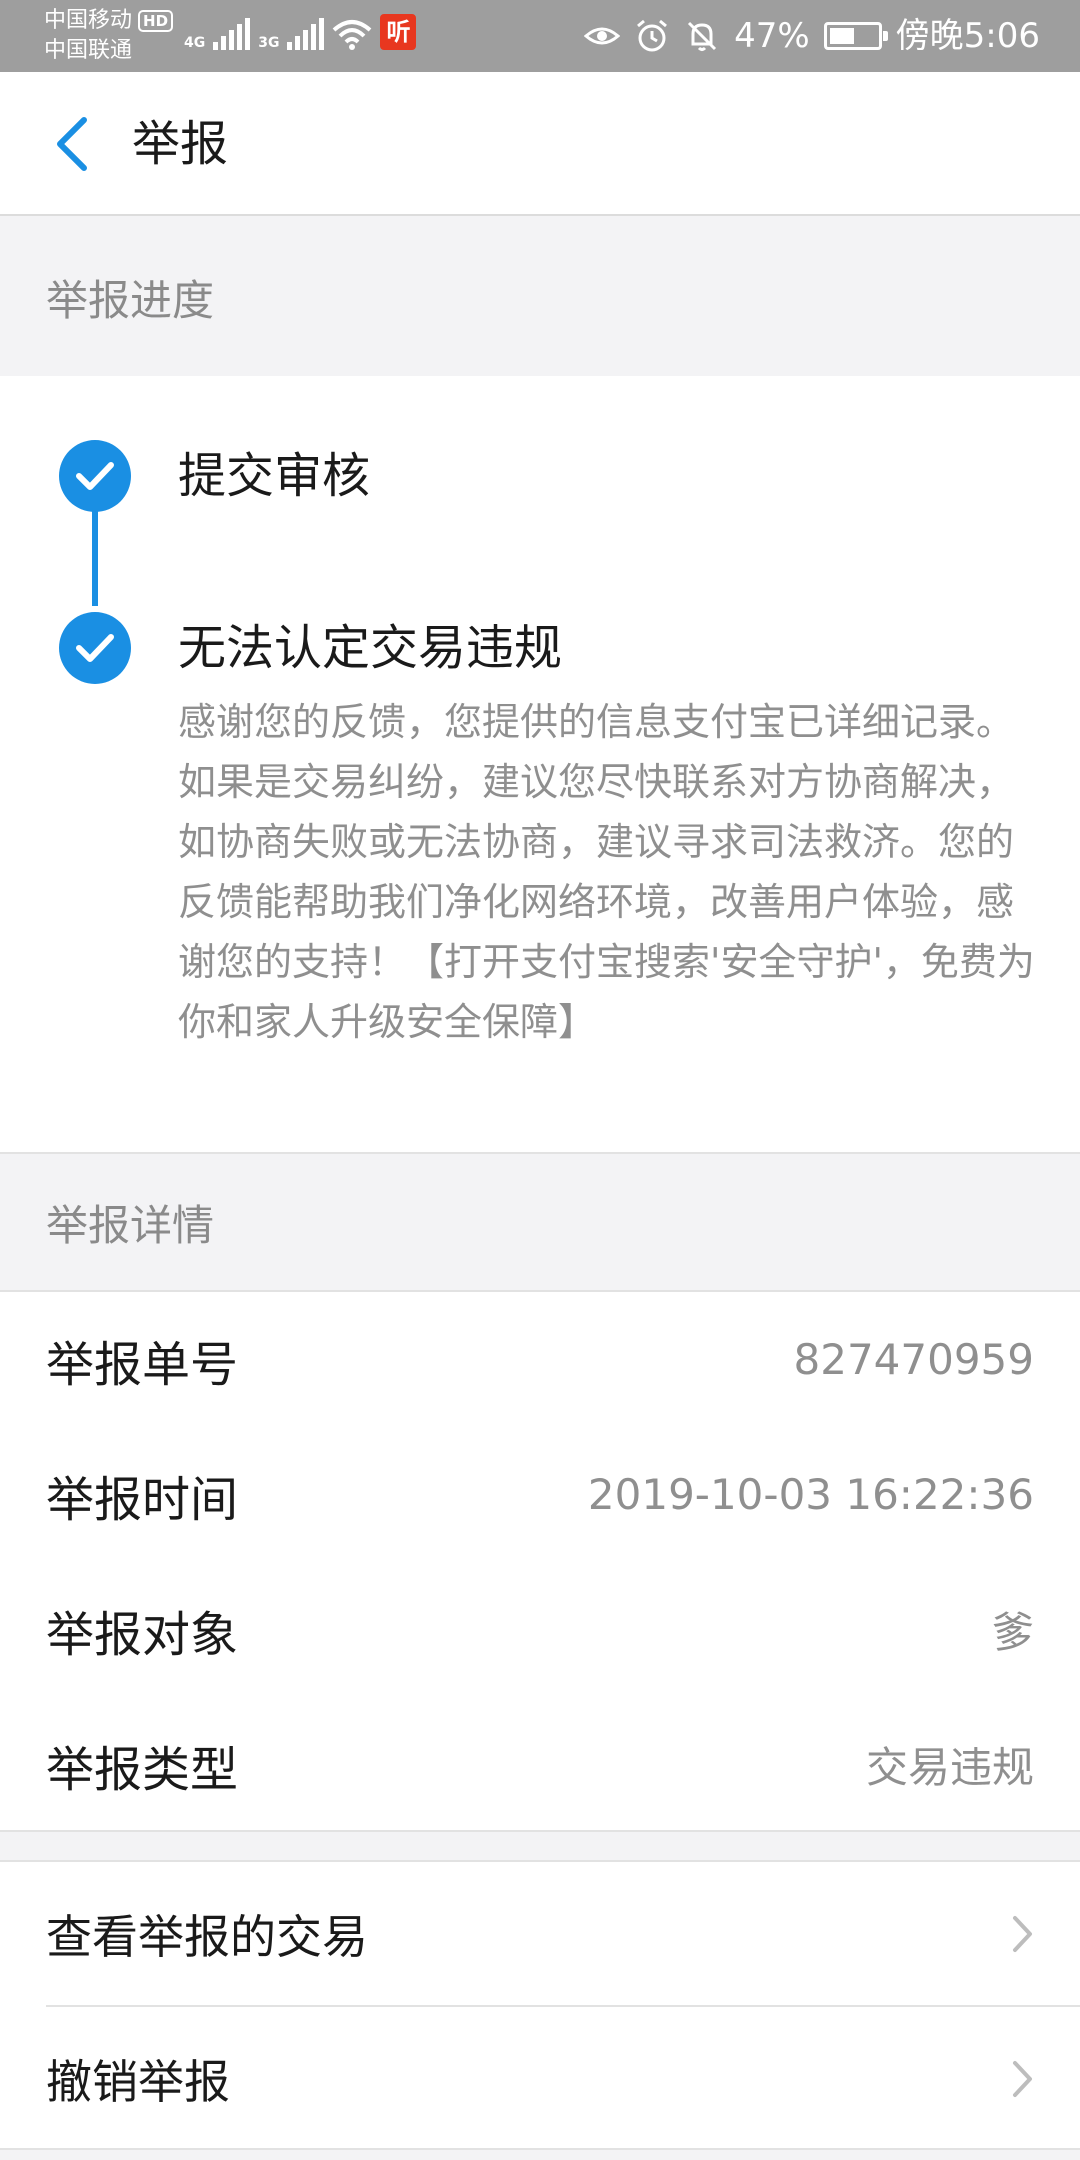  What do you see at coordinates (540, 2078) in the screenshot?
I see `cancel-report-button: 撤销举报` at bounding box center [540, 2078].